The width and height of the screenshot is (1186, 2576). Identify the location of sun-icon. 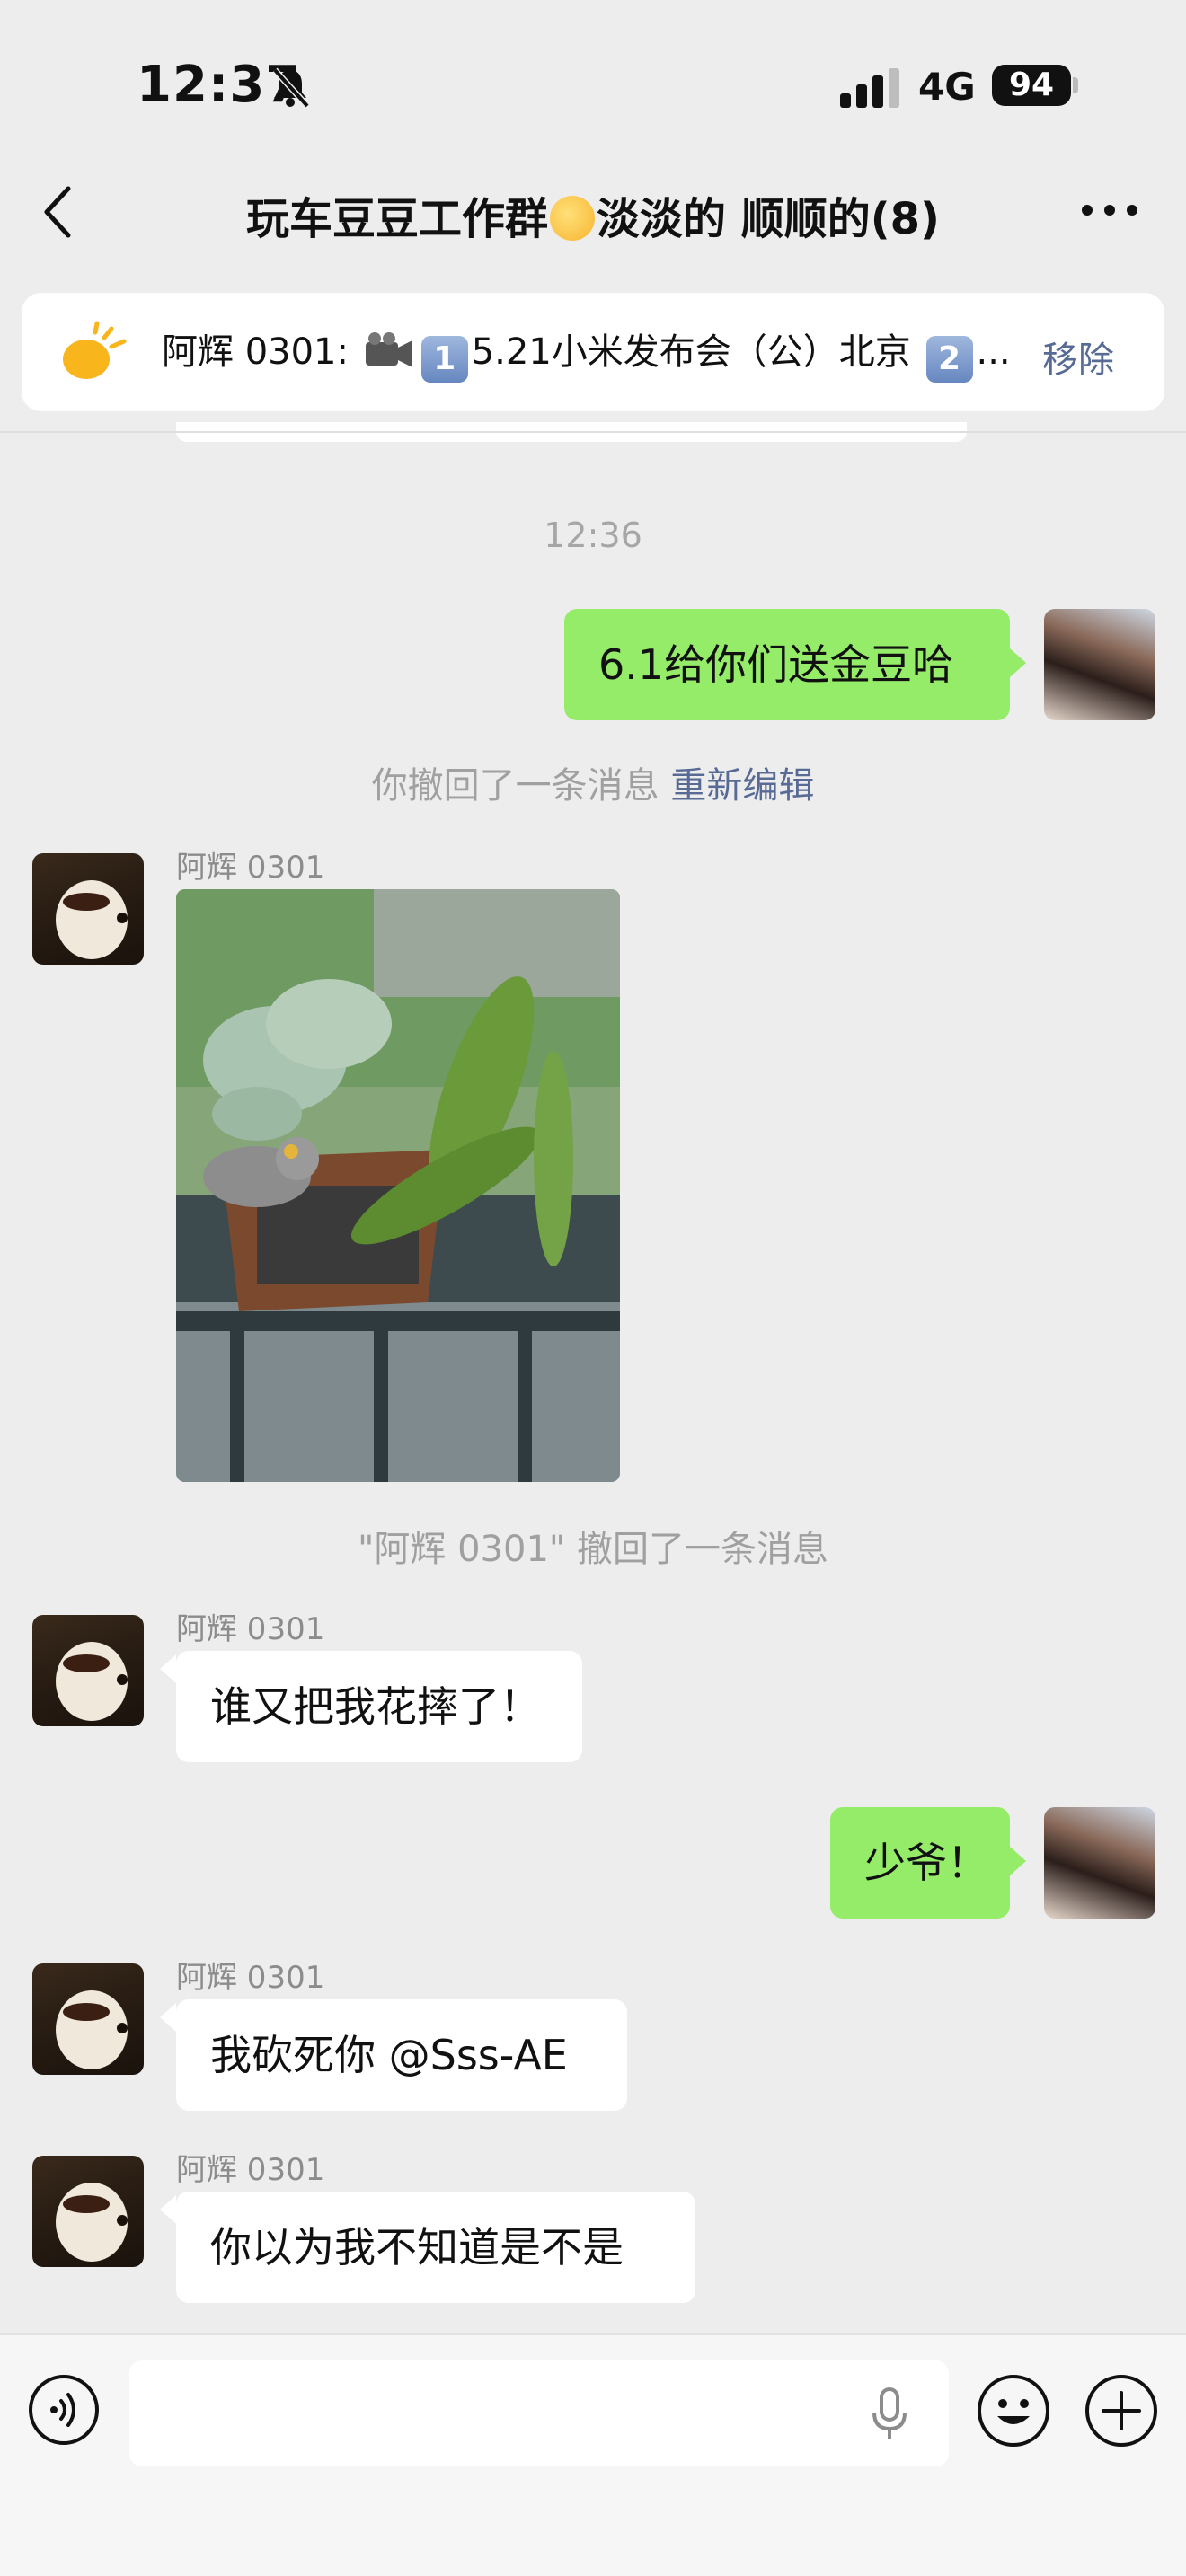
(95, 350).